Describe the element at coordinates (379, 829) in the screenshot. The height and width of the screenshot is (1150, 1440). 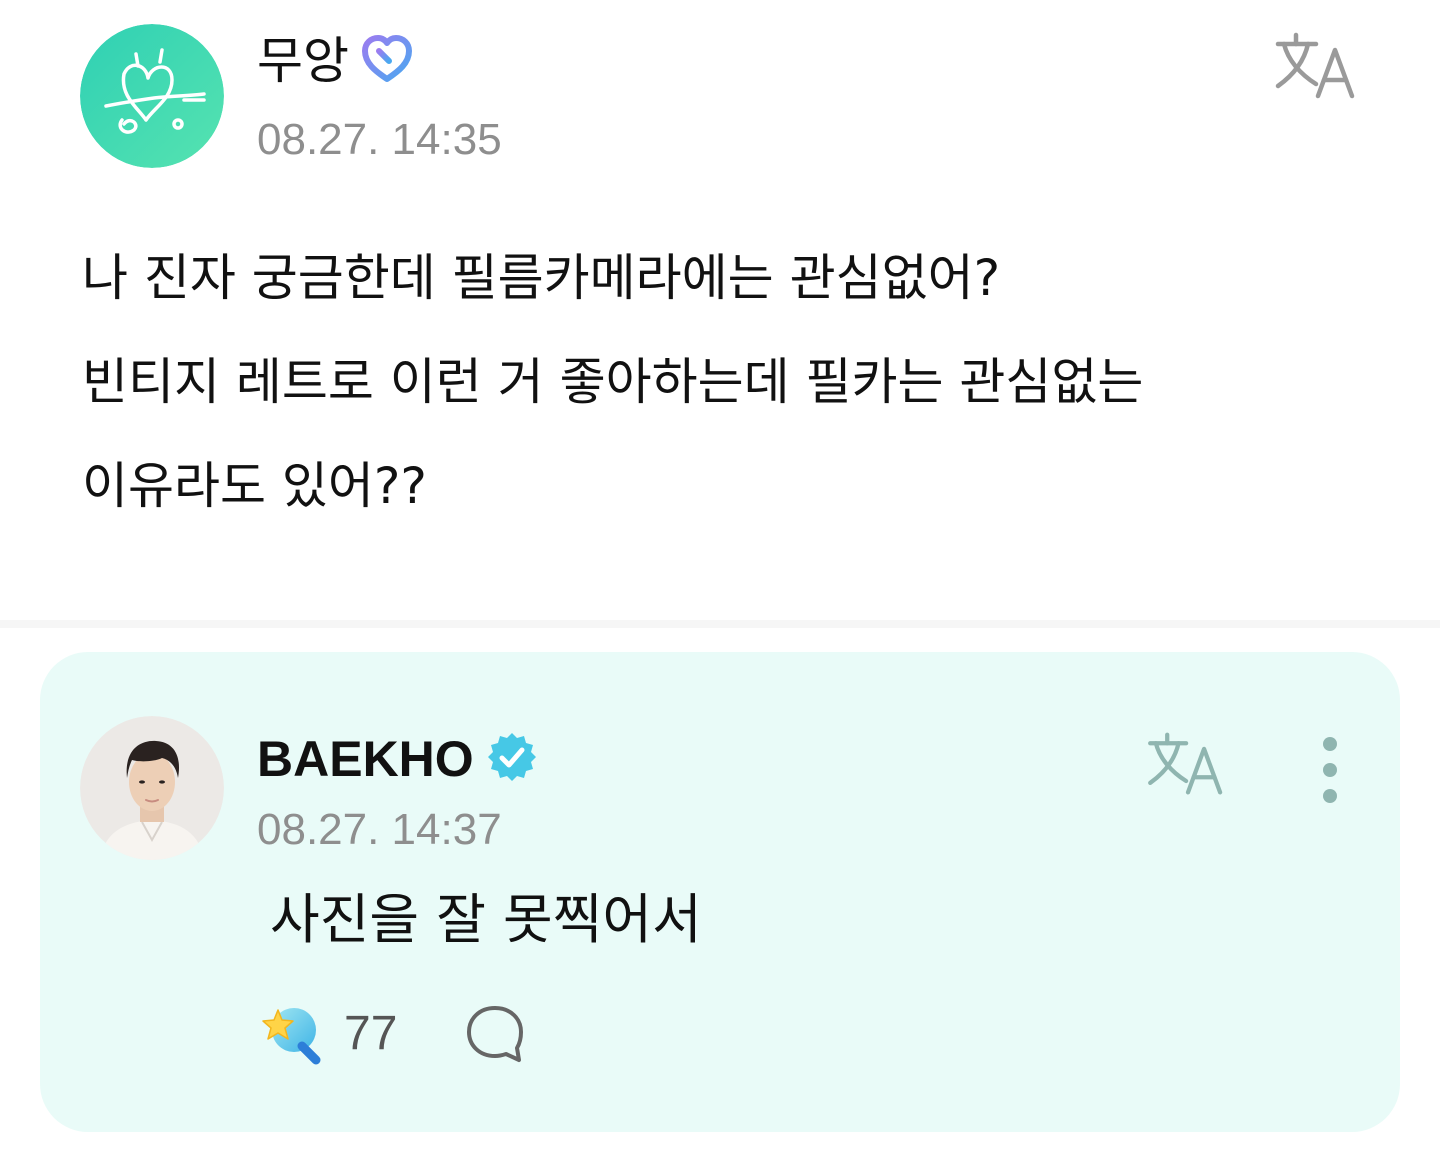
I see `artist-reply-timestamp: 08.27. 14:37` at that location.